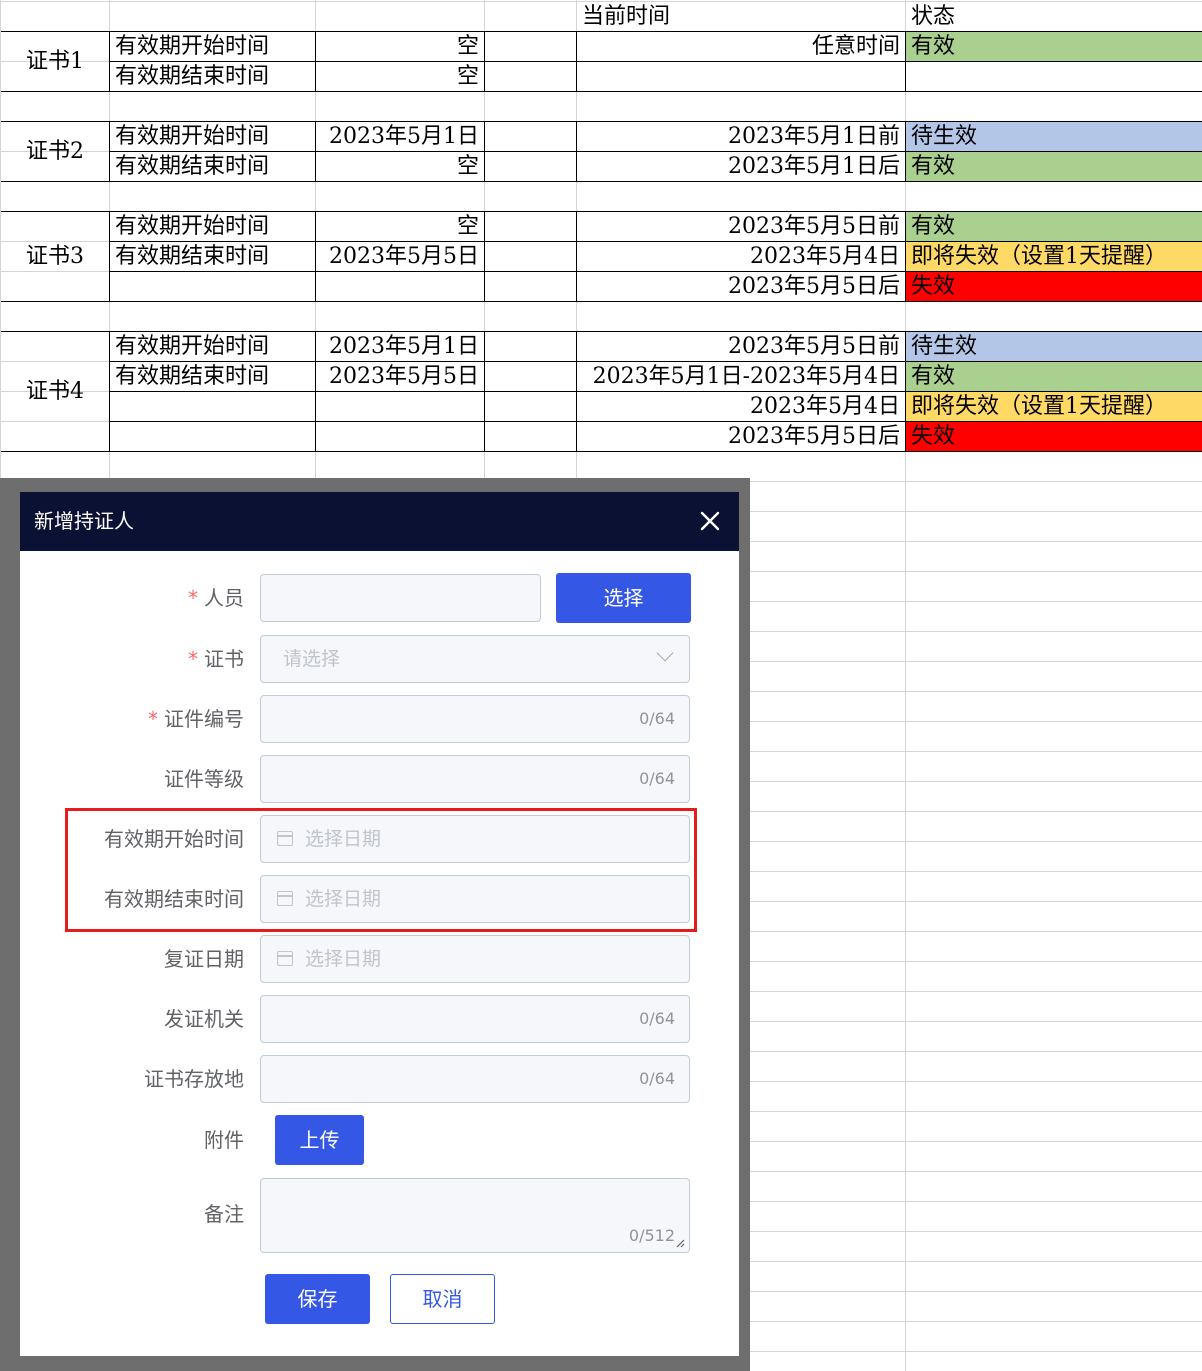 The width and height of the screenshot is (1202, 1371). What do you see at coordinates (343, 959) in the screenshot?
I see `date-placeholder: 选择日期` at bounding box center [343, 959].